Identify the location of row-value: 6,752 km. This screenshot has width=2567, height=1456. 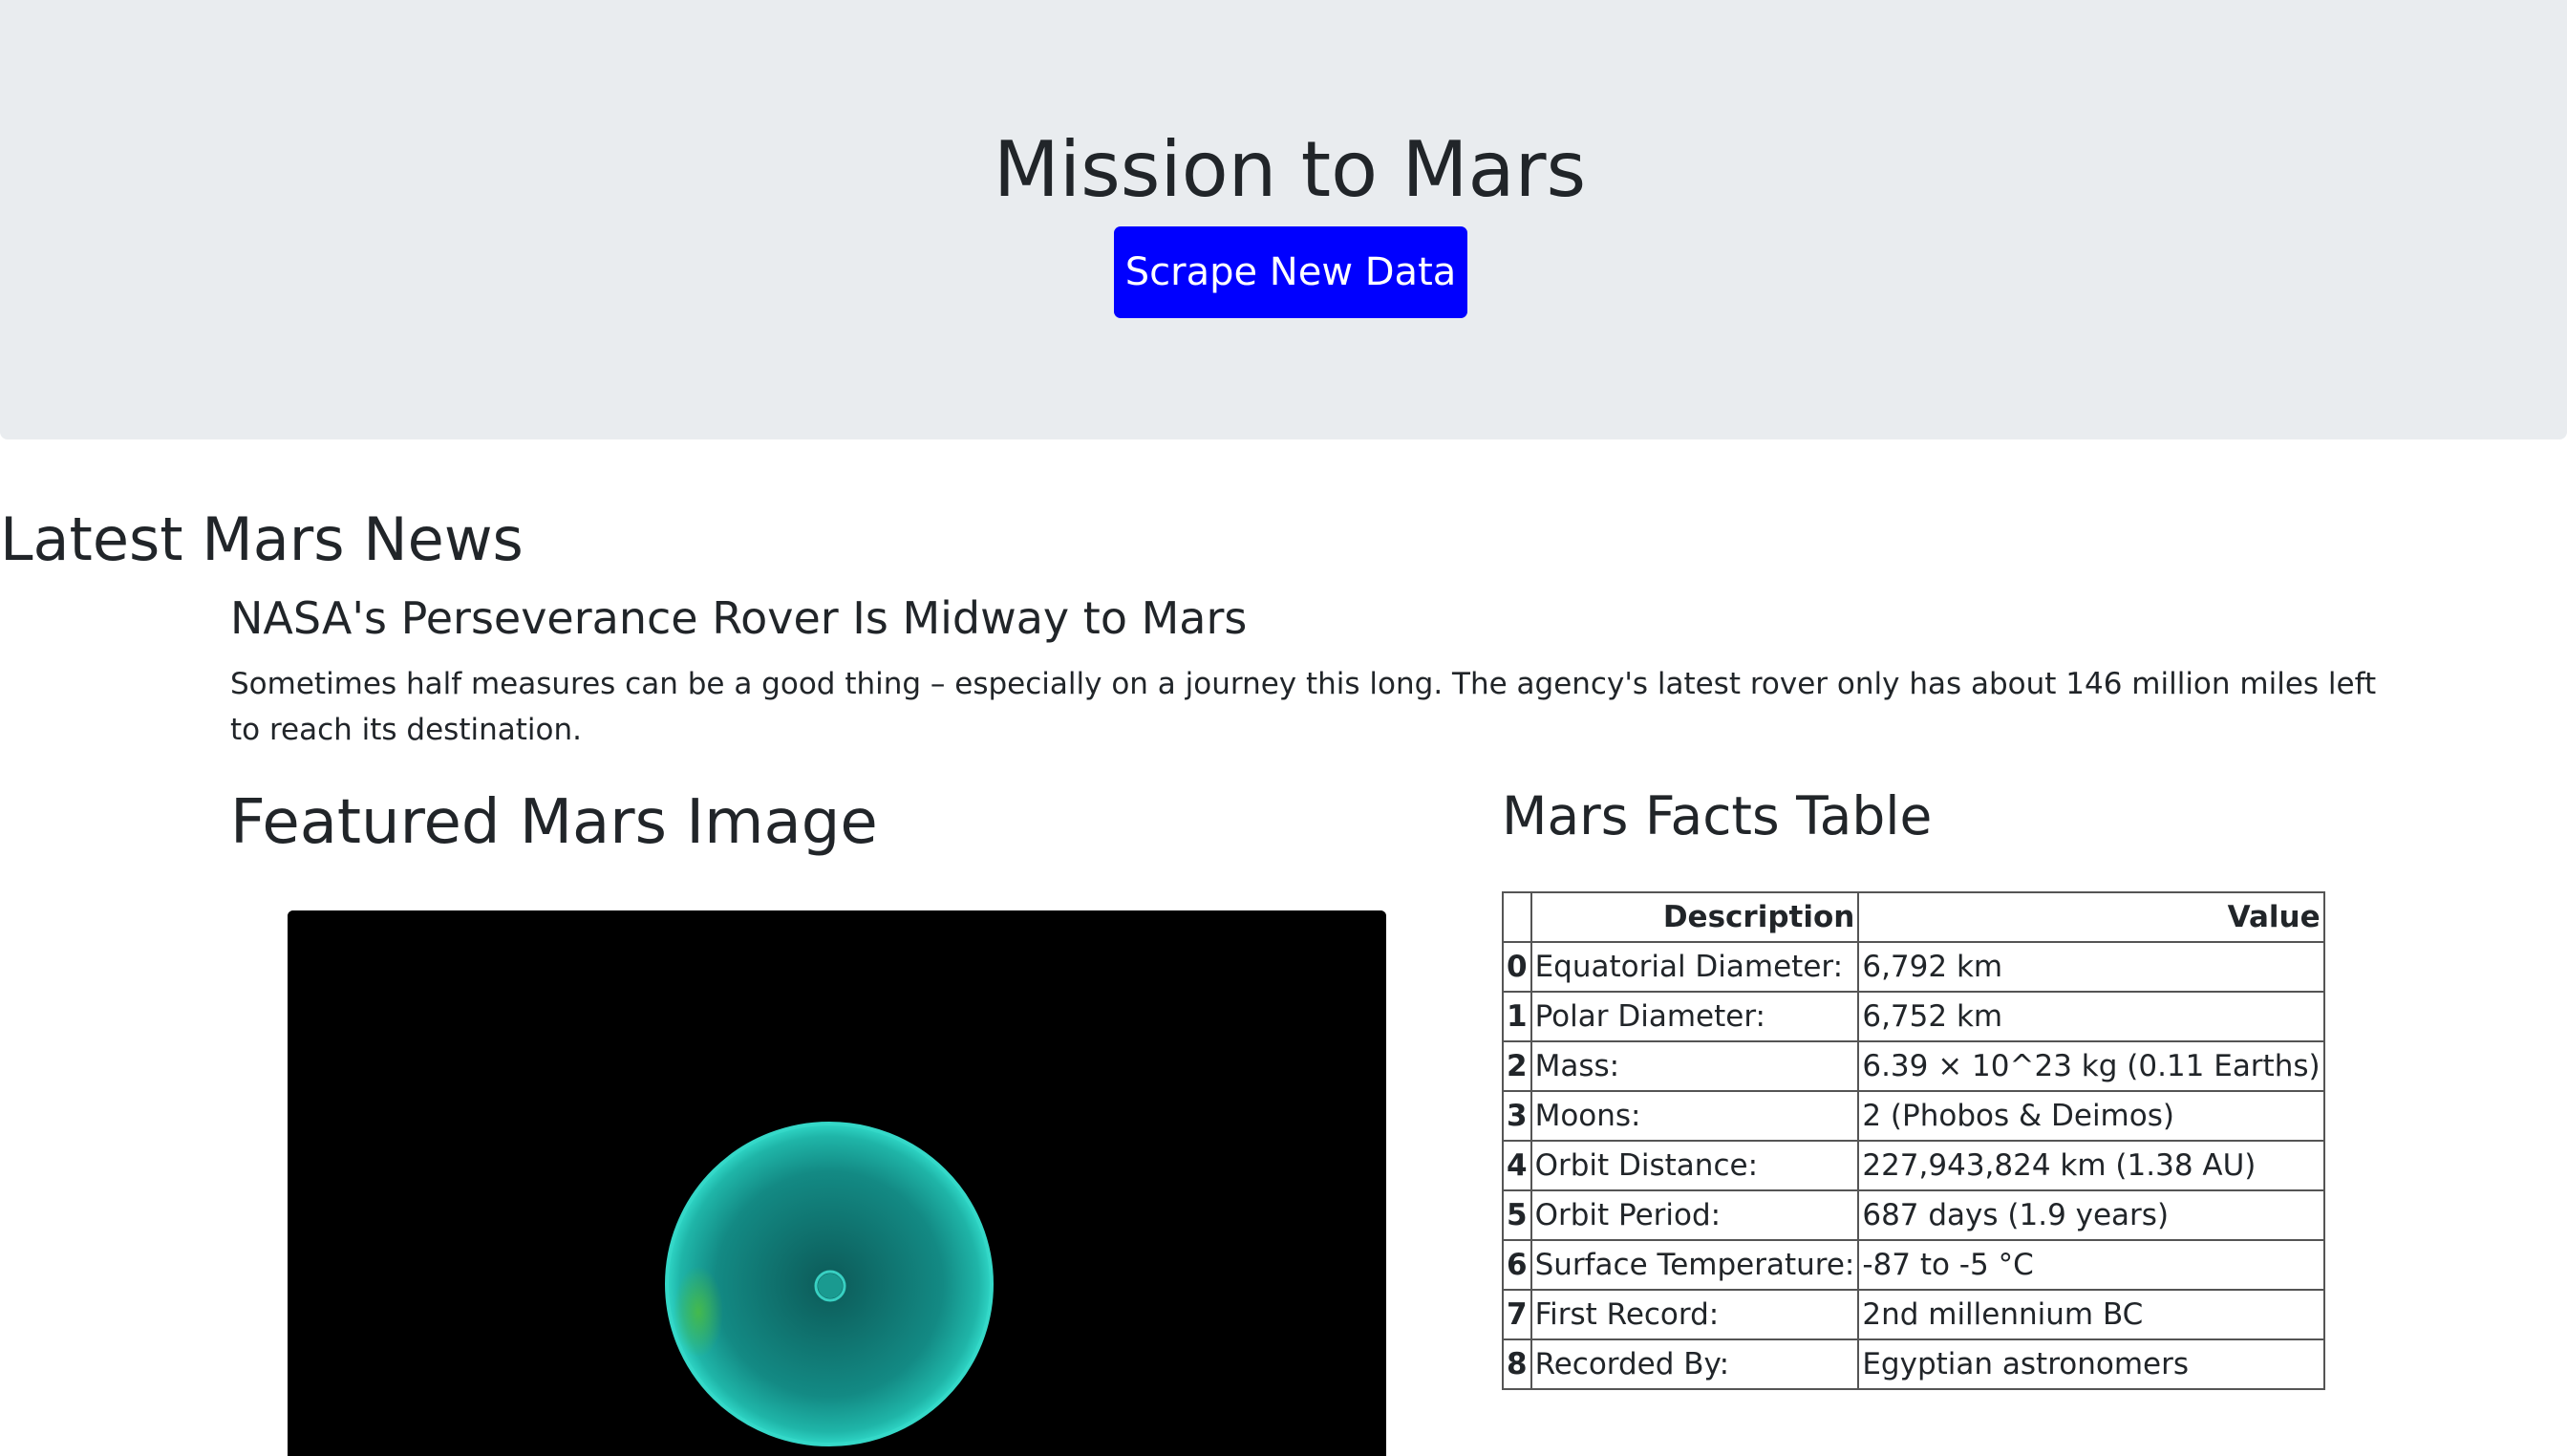
(2091, 1017).